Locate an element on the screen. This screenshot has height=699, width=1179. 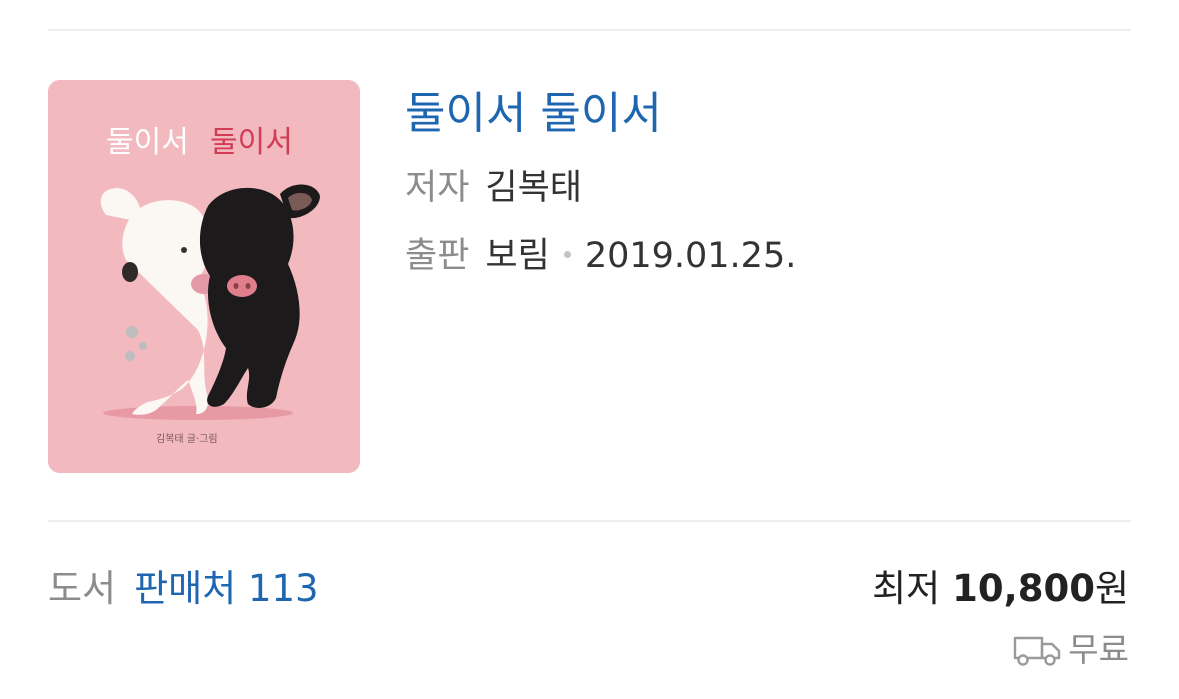
shipping-label: 무료 is located at coordinates (1098, 649).